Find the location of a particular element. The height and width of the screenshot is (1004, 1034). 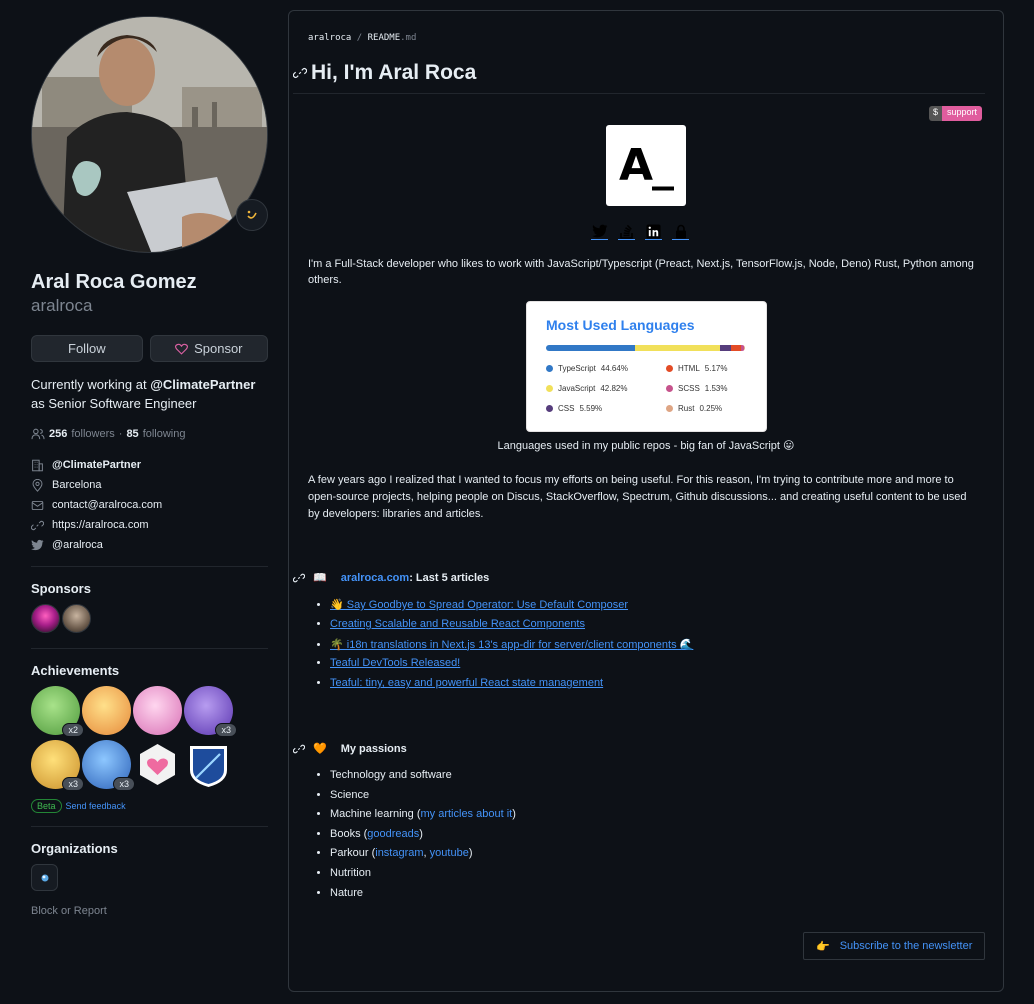

sponsor-button: Sponsor is located at coordinates (208, 348).